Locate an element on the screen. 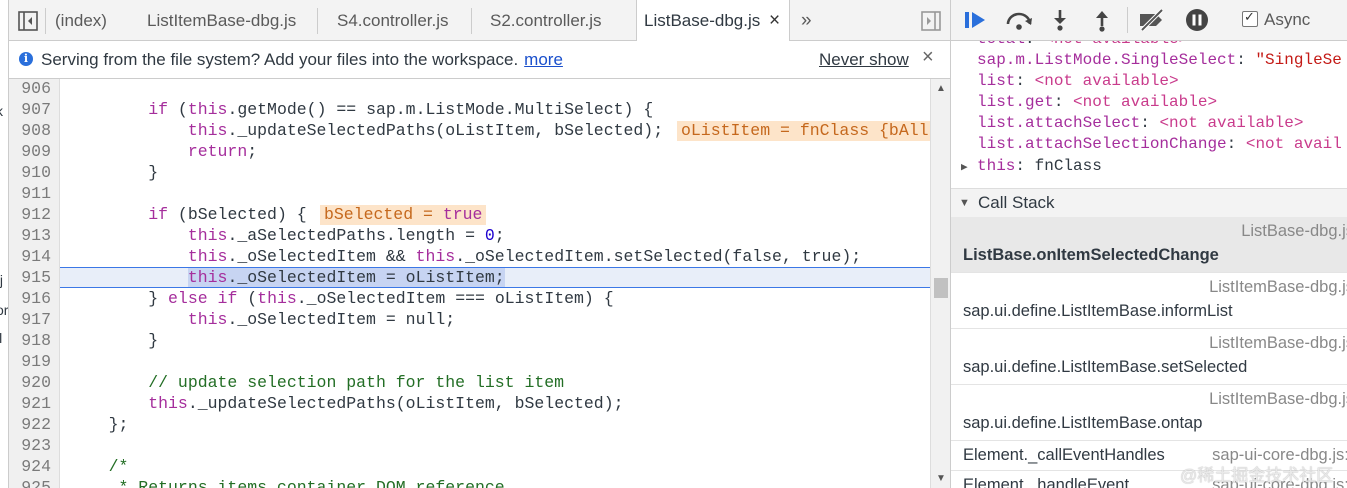 Image resolution: width=1347 pixels, height=488 pixels. code-line: 906 is located at coordinates (469, 89).